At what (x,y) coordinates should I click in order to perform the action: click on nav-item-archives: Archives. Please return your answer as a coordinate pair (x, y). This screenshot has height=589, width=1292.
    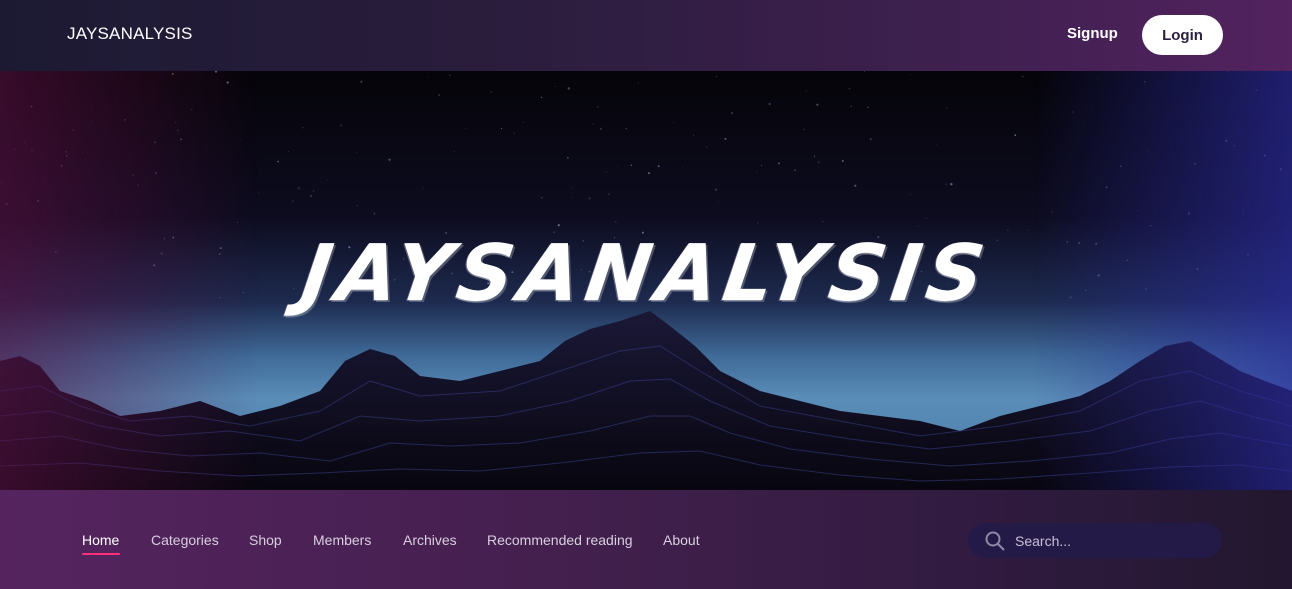
    Looking at the image, I should click on (430, 540).